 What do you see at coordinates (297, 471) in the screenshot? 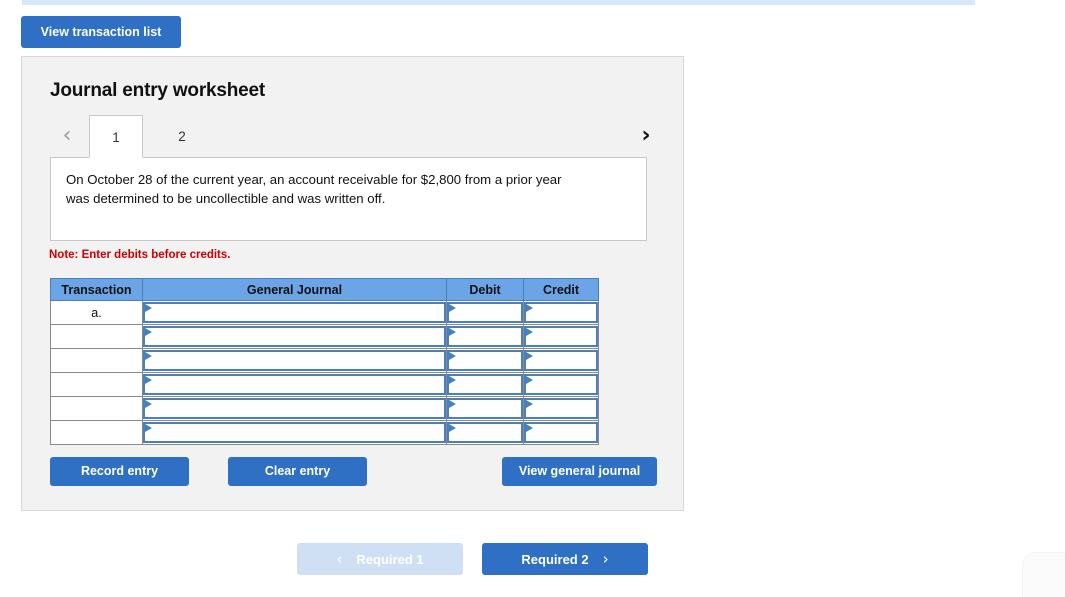
I see `clear-entry-button: Clear entry` at bounding box center [297, 471].